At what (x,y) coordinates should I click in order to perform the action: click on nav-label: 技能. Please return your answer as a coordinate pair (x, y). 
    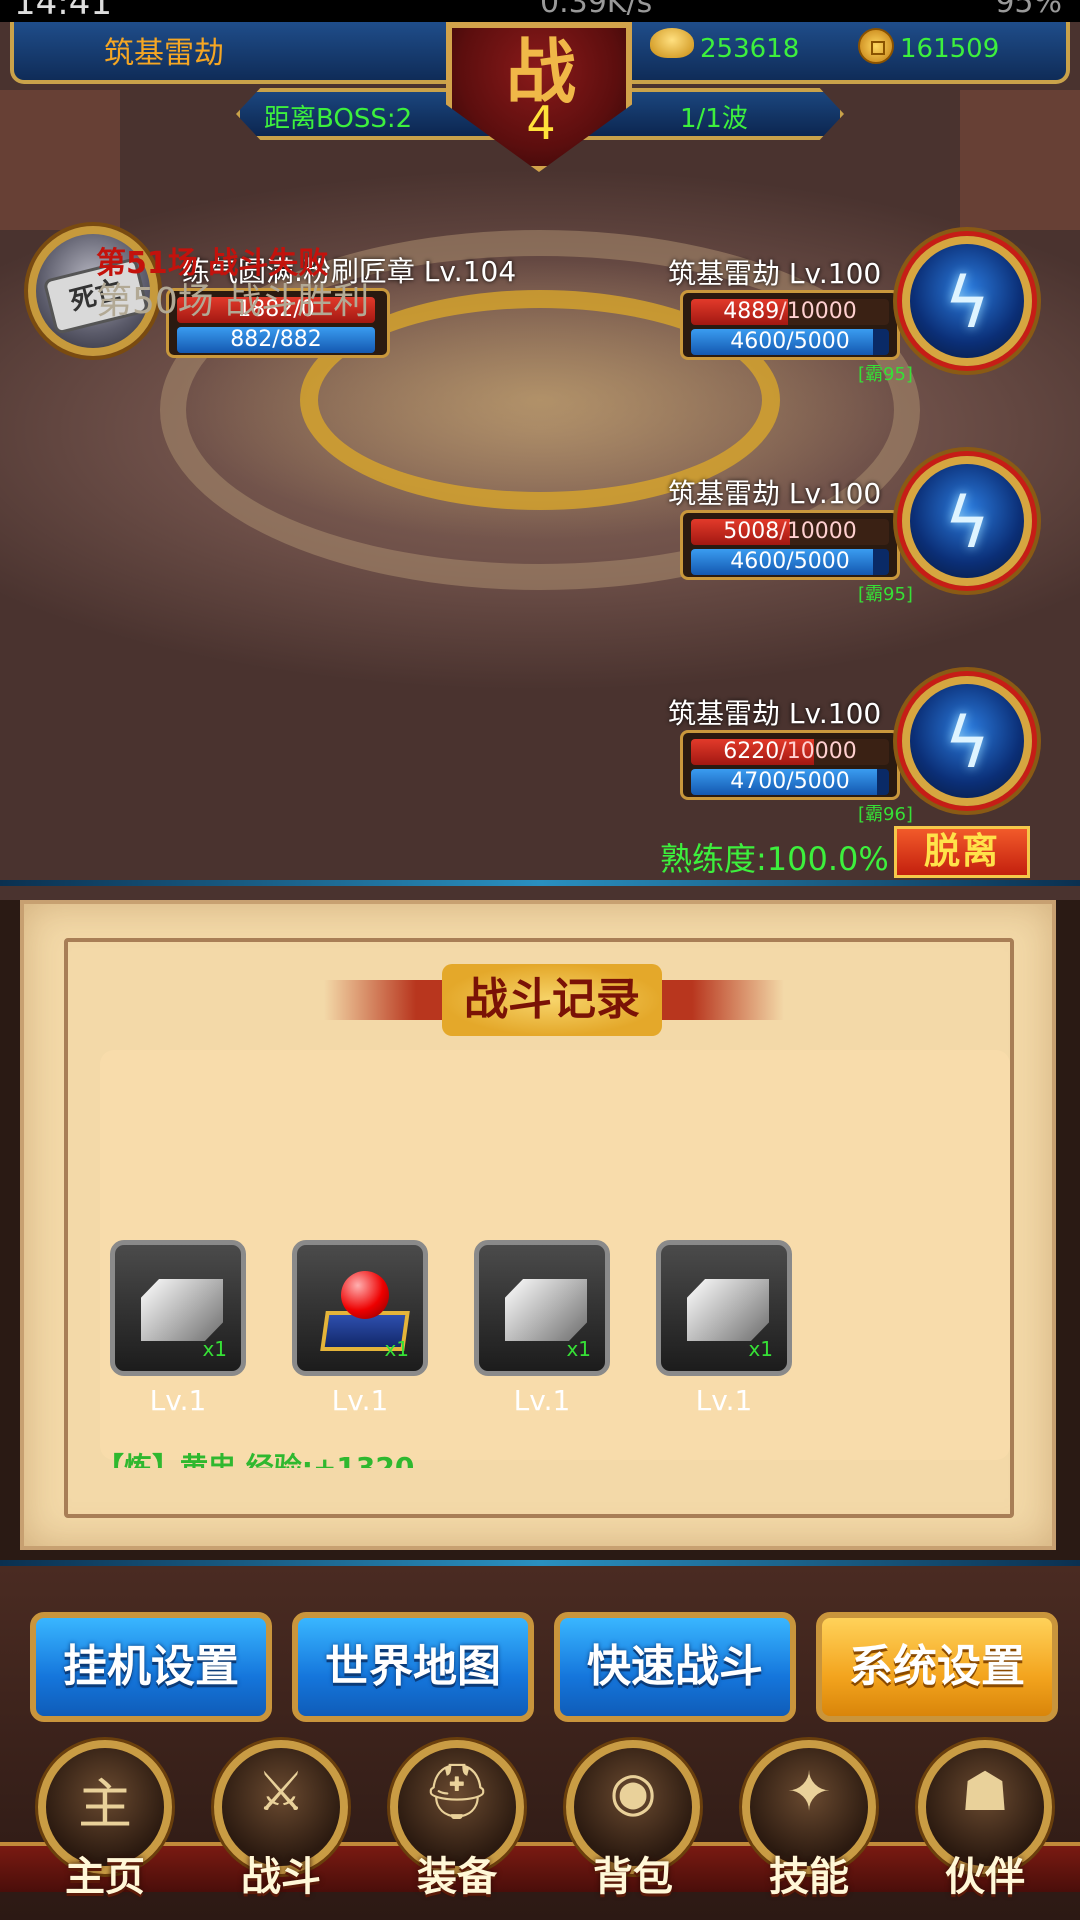
    Looking at the image, I should click on (809, 1877).